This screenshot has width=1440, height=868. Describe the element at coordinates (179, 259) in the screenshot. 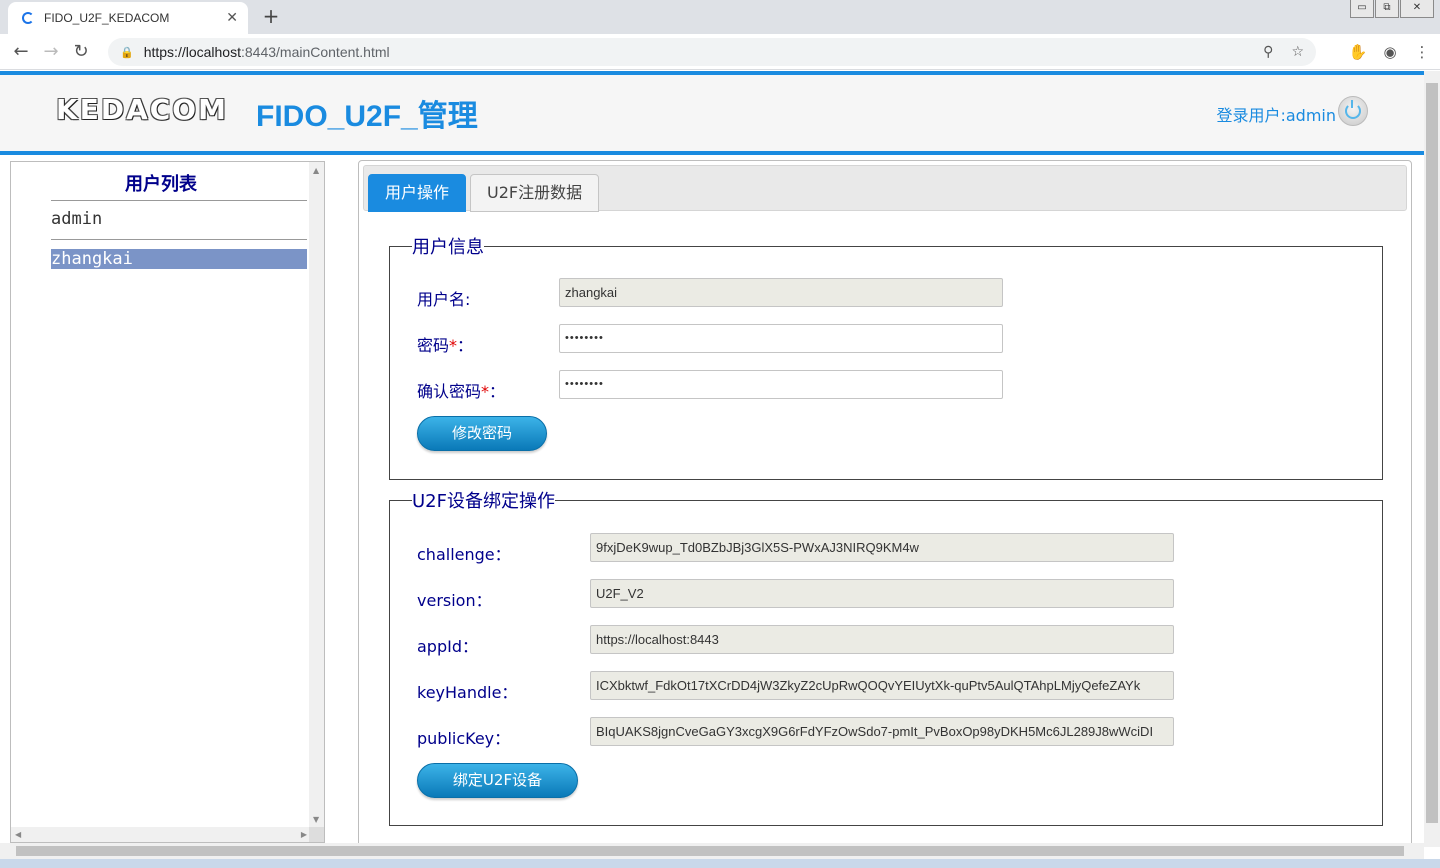

I see `user-list-item-zhangkai: zhangkai` at that location.